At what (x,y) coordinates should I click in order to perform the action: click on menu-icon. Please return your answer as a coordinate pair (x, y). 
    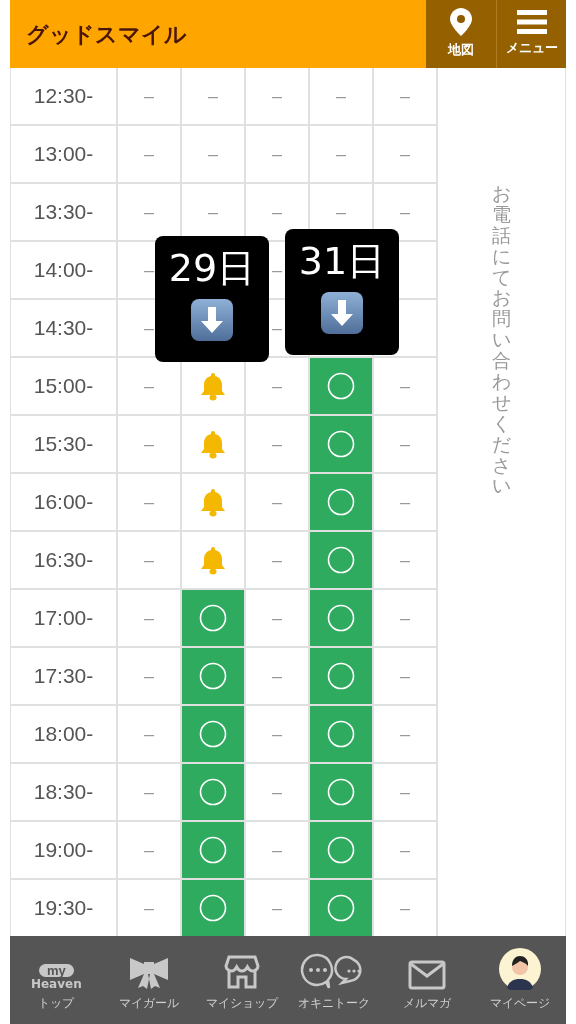
    Looking at the image, I should click on (531, 22).